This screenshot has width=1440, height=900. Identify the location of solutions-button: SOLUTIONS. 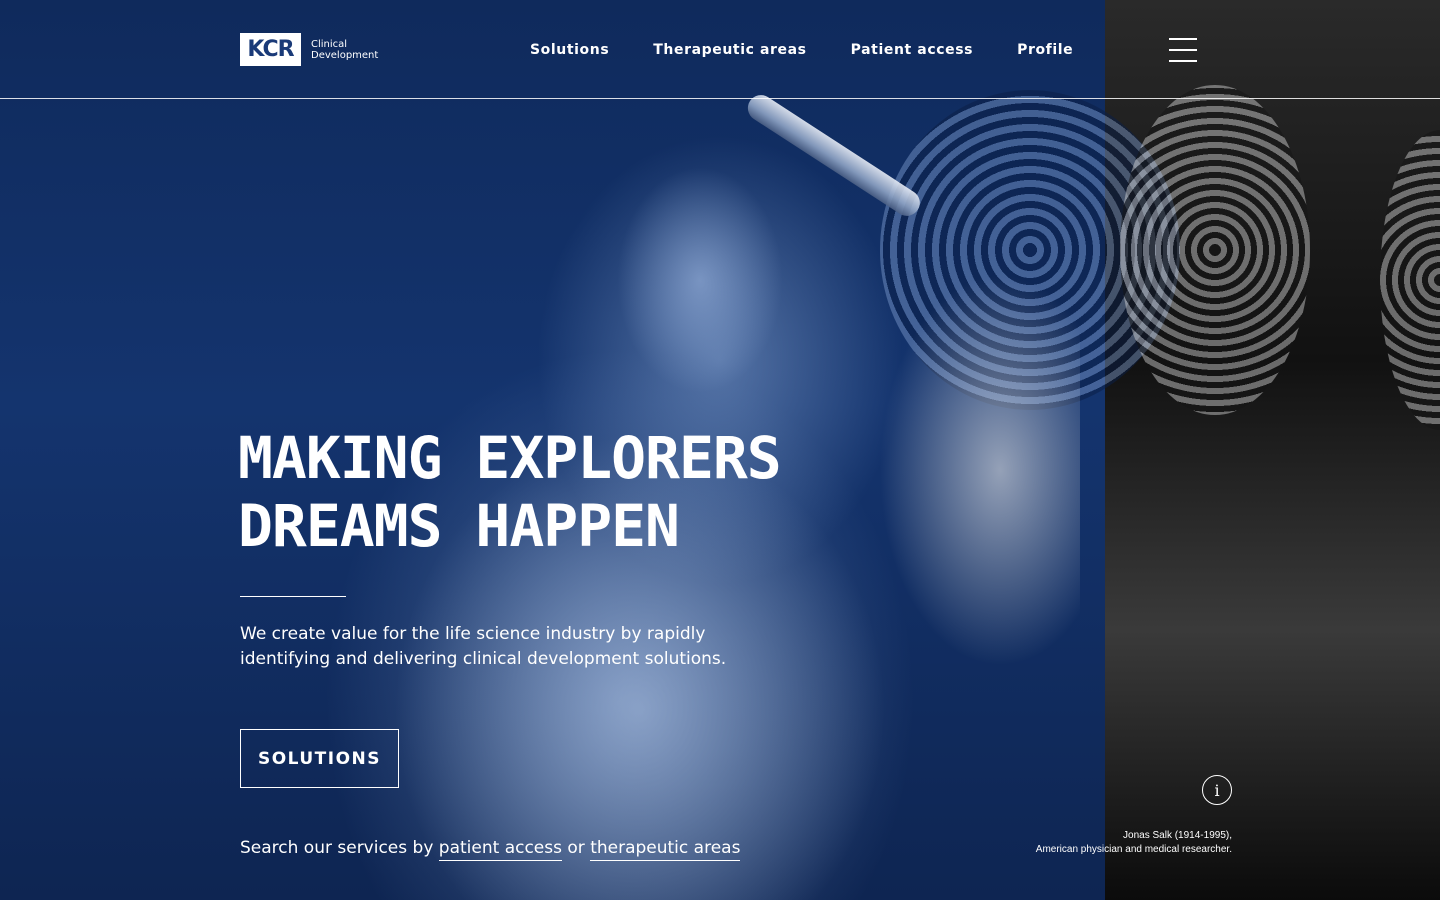
(319, 758).